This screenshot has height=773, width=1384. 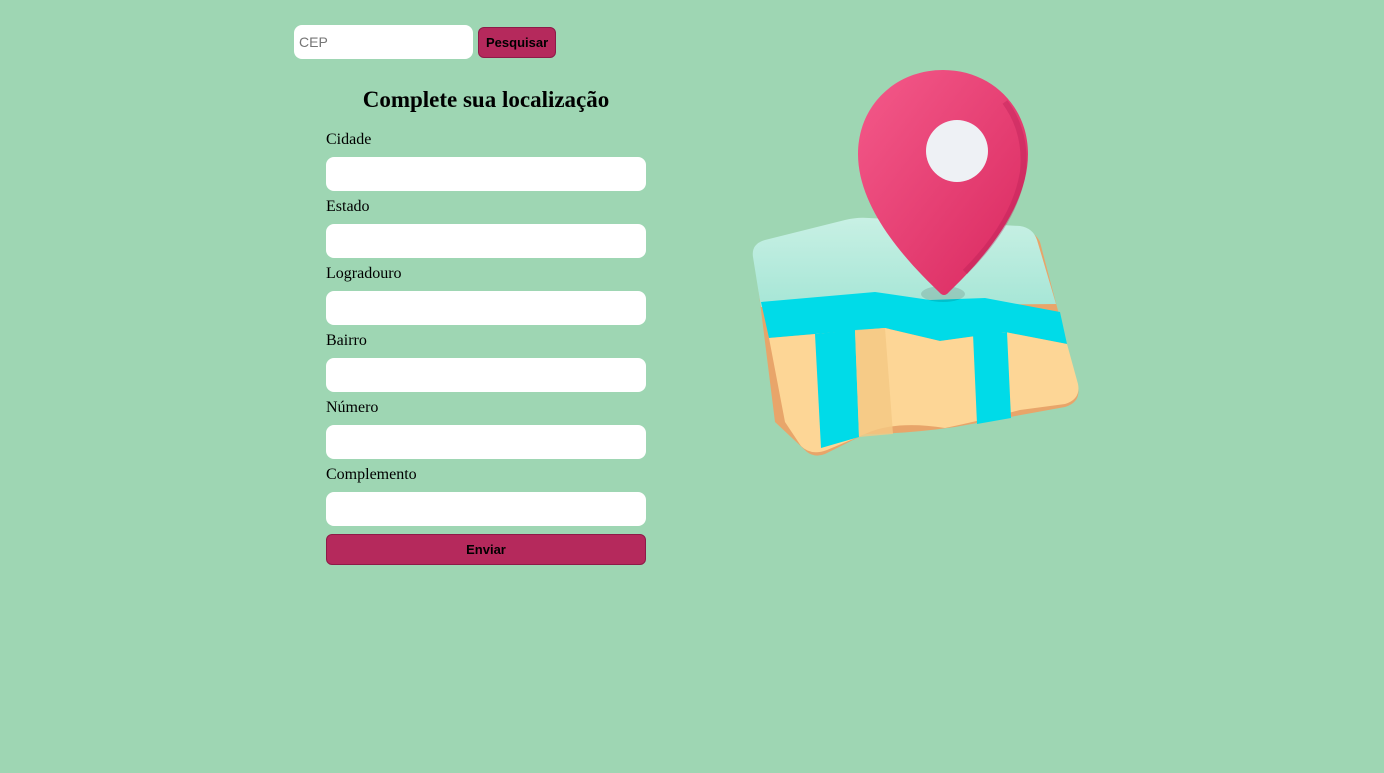 What do you see at coordinates (517, 42) in the screenshot?
I see `search-button: Pesquisar` at bounding box center [517, 42].